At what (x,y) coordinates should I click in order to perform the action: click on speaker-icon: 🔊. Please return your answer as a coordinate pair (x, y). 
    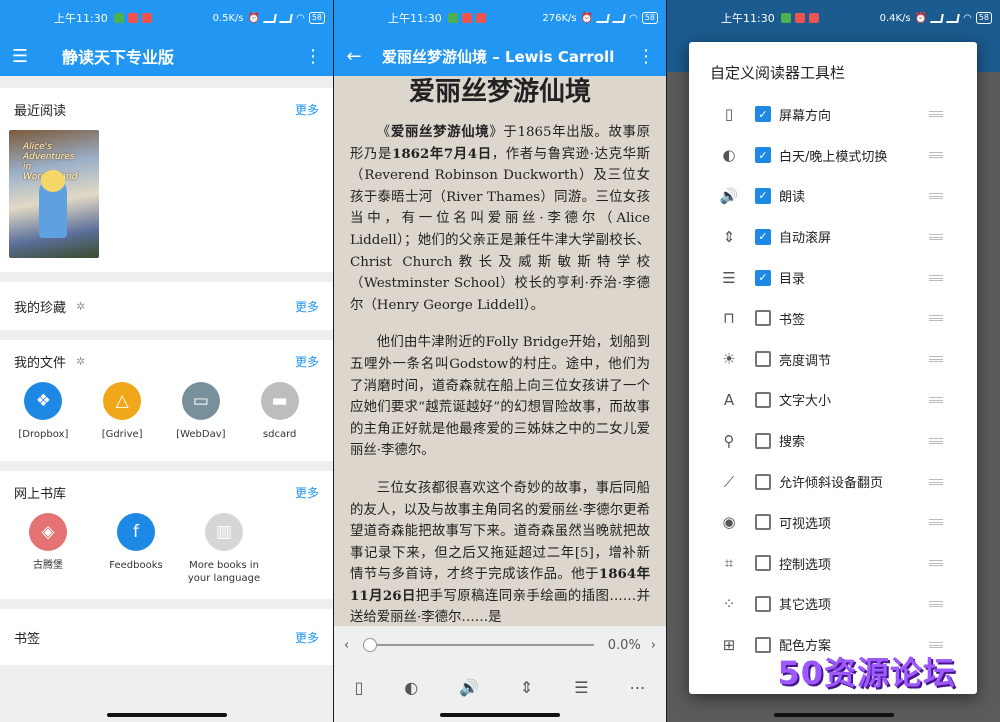
    Looking at the image, I should click on (469, 687).